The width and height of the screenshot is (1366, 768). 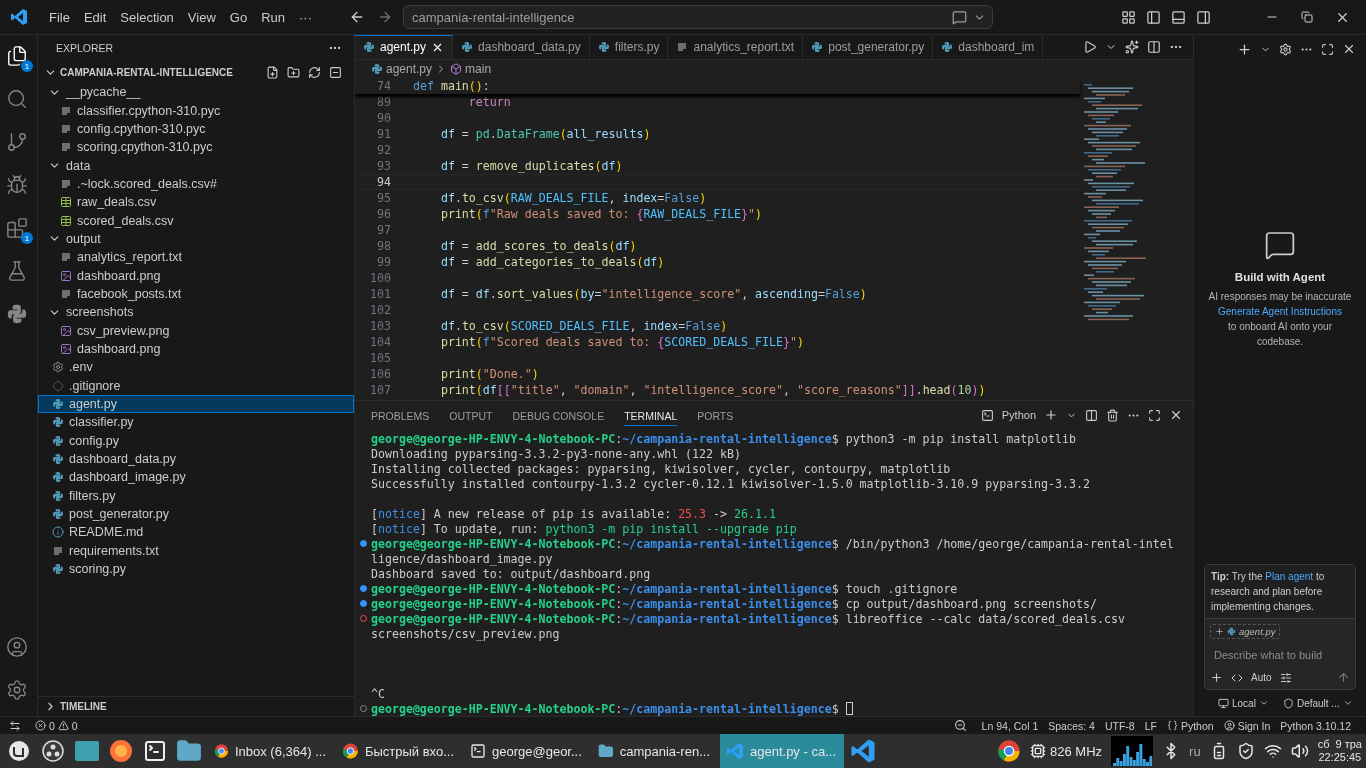 What do you see at coordinates (196, 294) in the screenshot?
I see `file-row: facebook_posts.txt` at bounding box center [196, 294].